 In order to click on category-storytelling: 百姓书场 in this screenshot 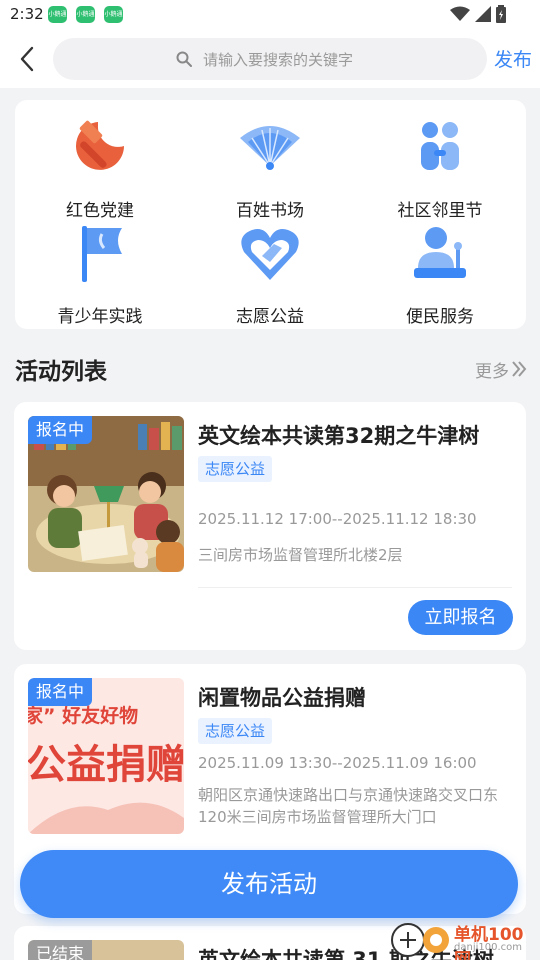, I will do `click(270, 168)`.